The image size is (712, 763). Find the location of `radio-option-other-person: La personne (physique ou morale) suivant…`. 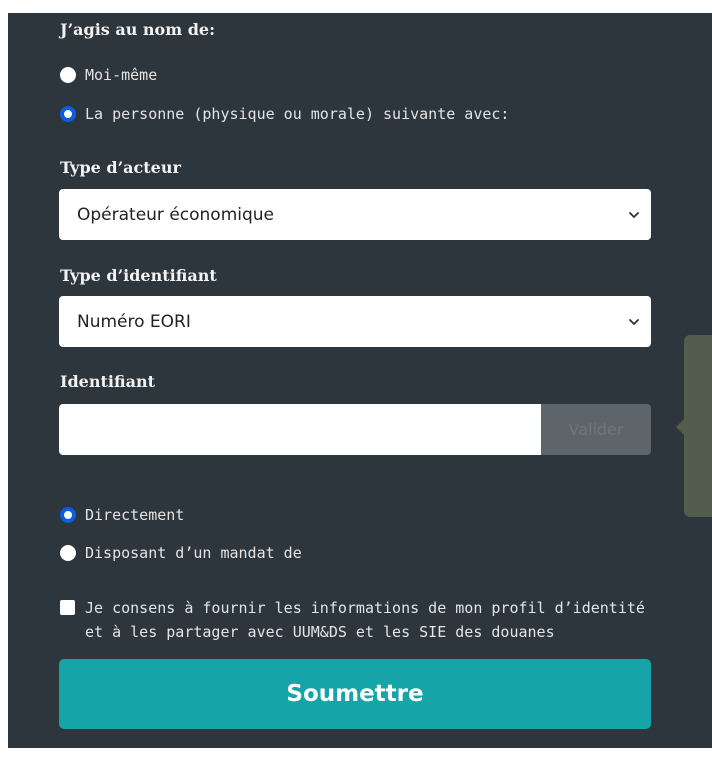

radio-option-other-person: La personne (physique ou morale) suivant… is located at coordinates (284, 114).